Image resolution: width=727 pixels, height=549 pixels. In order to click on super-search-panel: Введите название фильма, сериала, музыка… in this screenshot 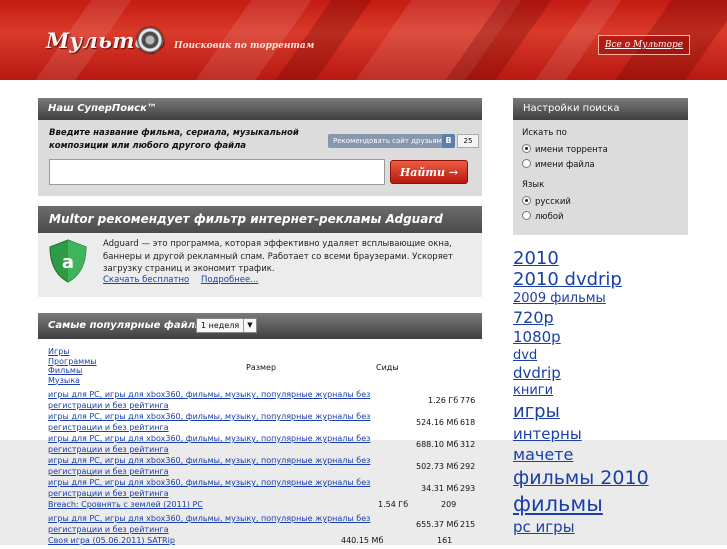, I will do `click(260, 158)`.